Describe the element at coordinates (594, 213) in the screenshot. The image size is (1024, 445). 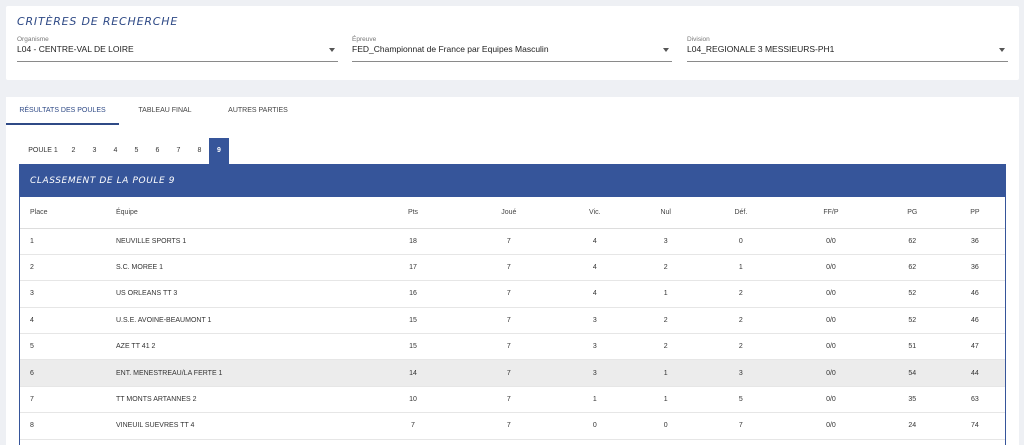
I see `col-vic: Vic.` at that location.